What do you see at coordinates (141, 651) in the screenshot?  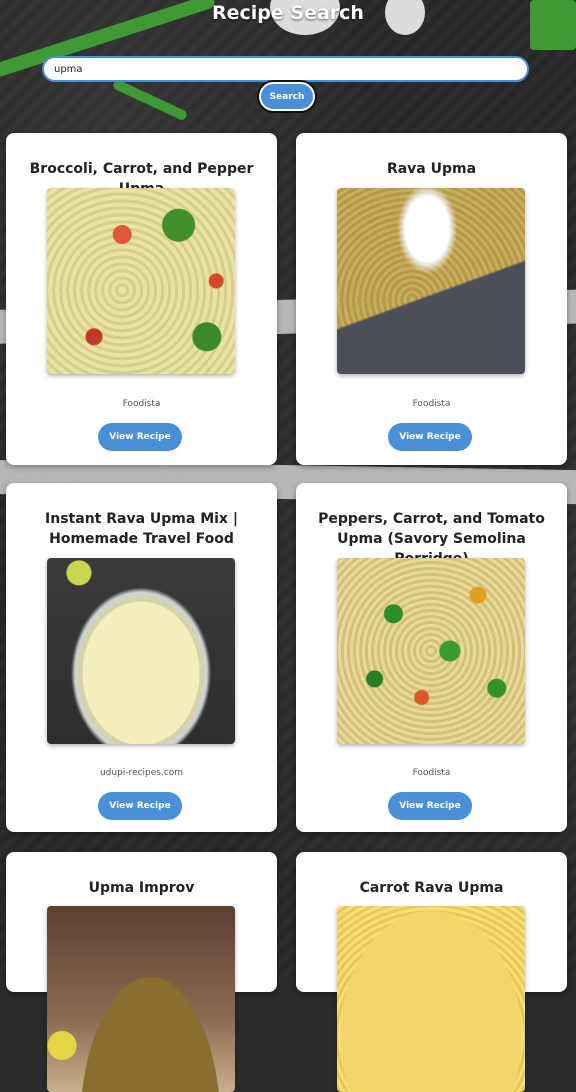 I see `instant-rava-upma-mix-photo` at bounding box center [141, 651].